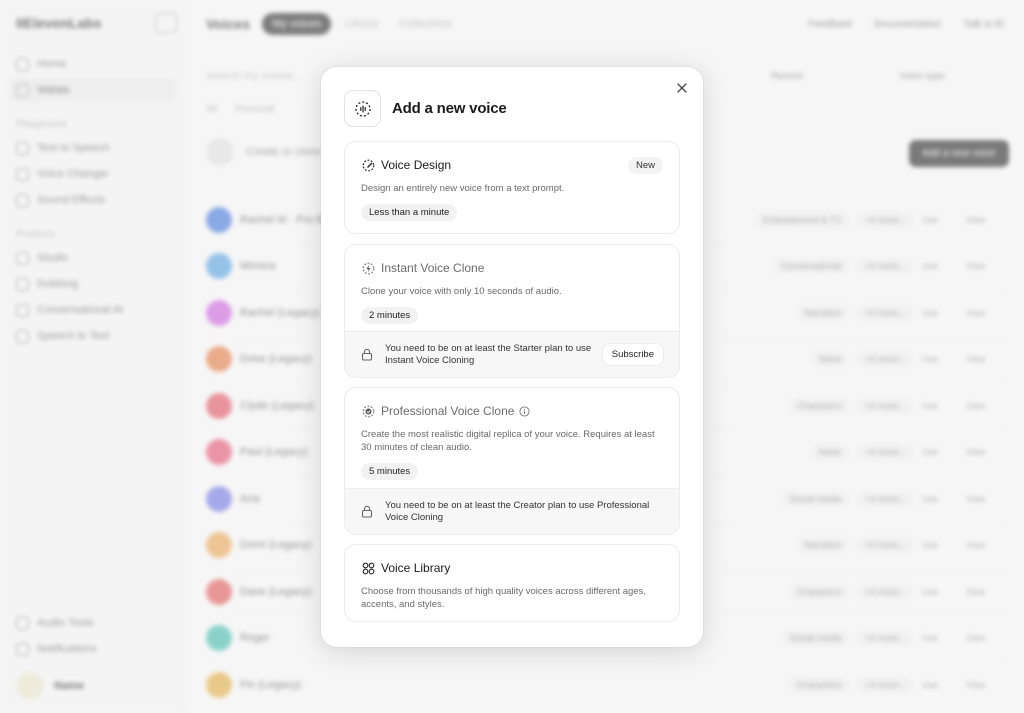 This screenshot has height=713, width=1024. Describe the element at coordinates (524, 411) in the screenshot. I see `info-icon` at that location.